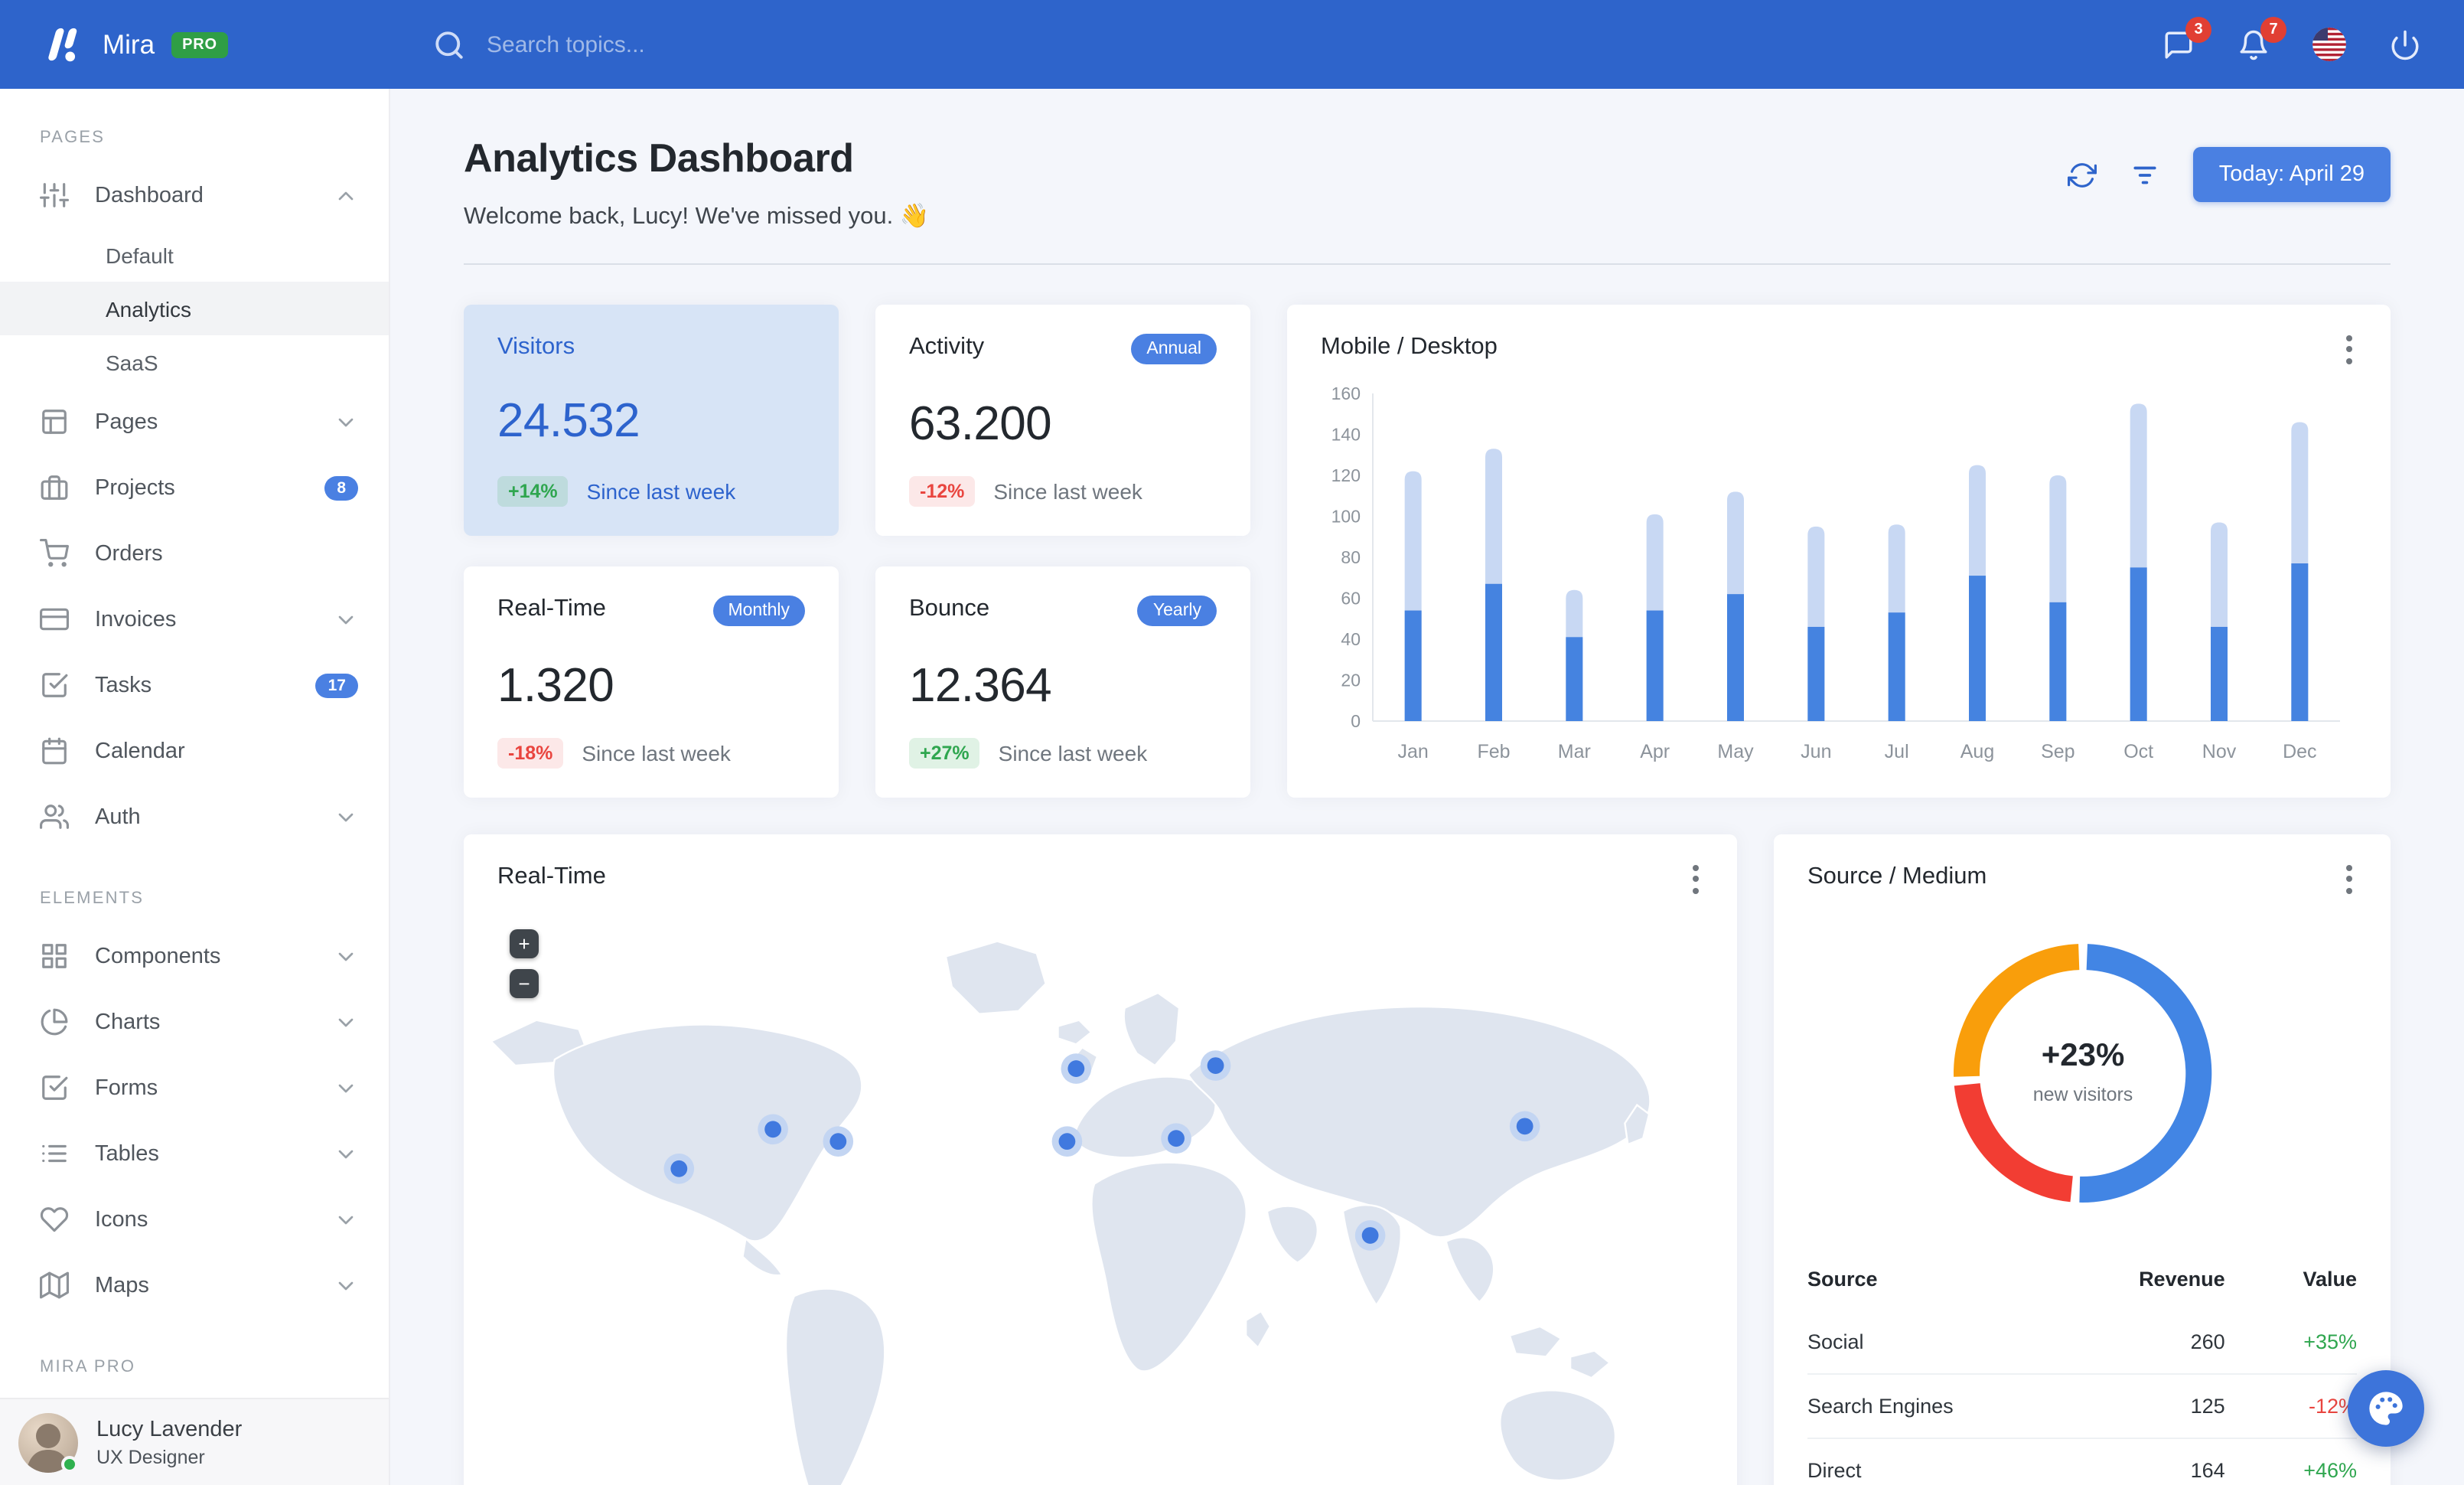 The height and width of the screenshot is (1485, 2464). I want to click on stat-delta: +14%, so click(533, 491).